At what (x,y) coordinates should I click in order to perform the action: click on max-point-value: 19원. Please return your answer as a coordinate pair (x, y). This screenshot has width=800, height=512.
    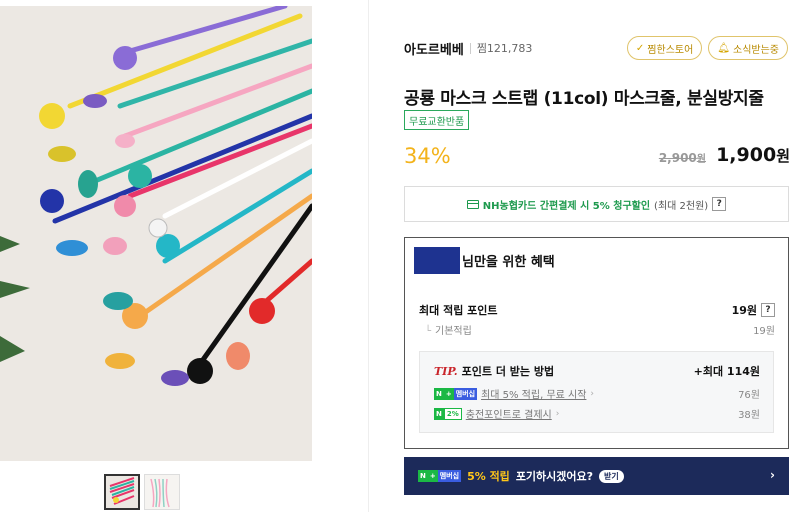
    Looking at the image, I should click on (744, 310).